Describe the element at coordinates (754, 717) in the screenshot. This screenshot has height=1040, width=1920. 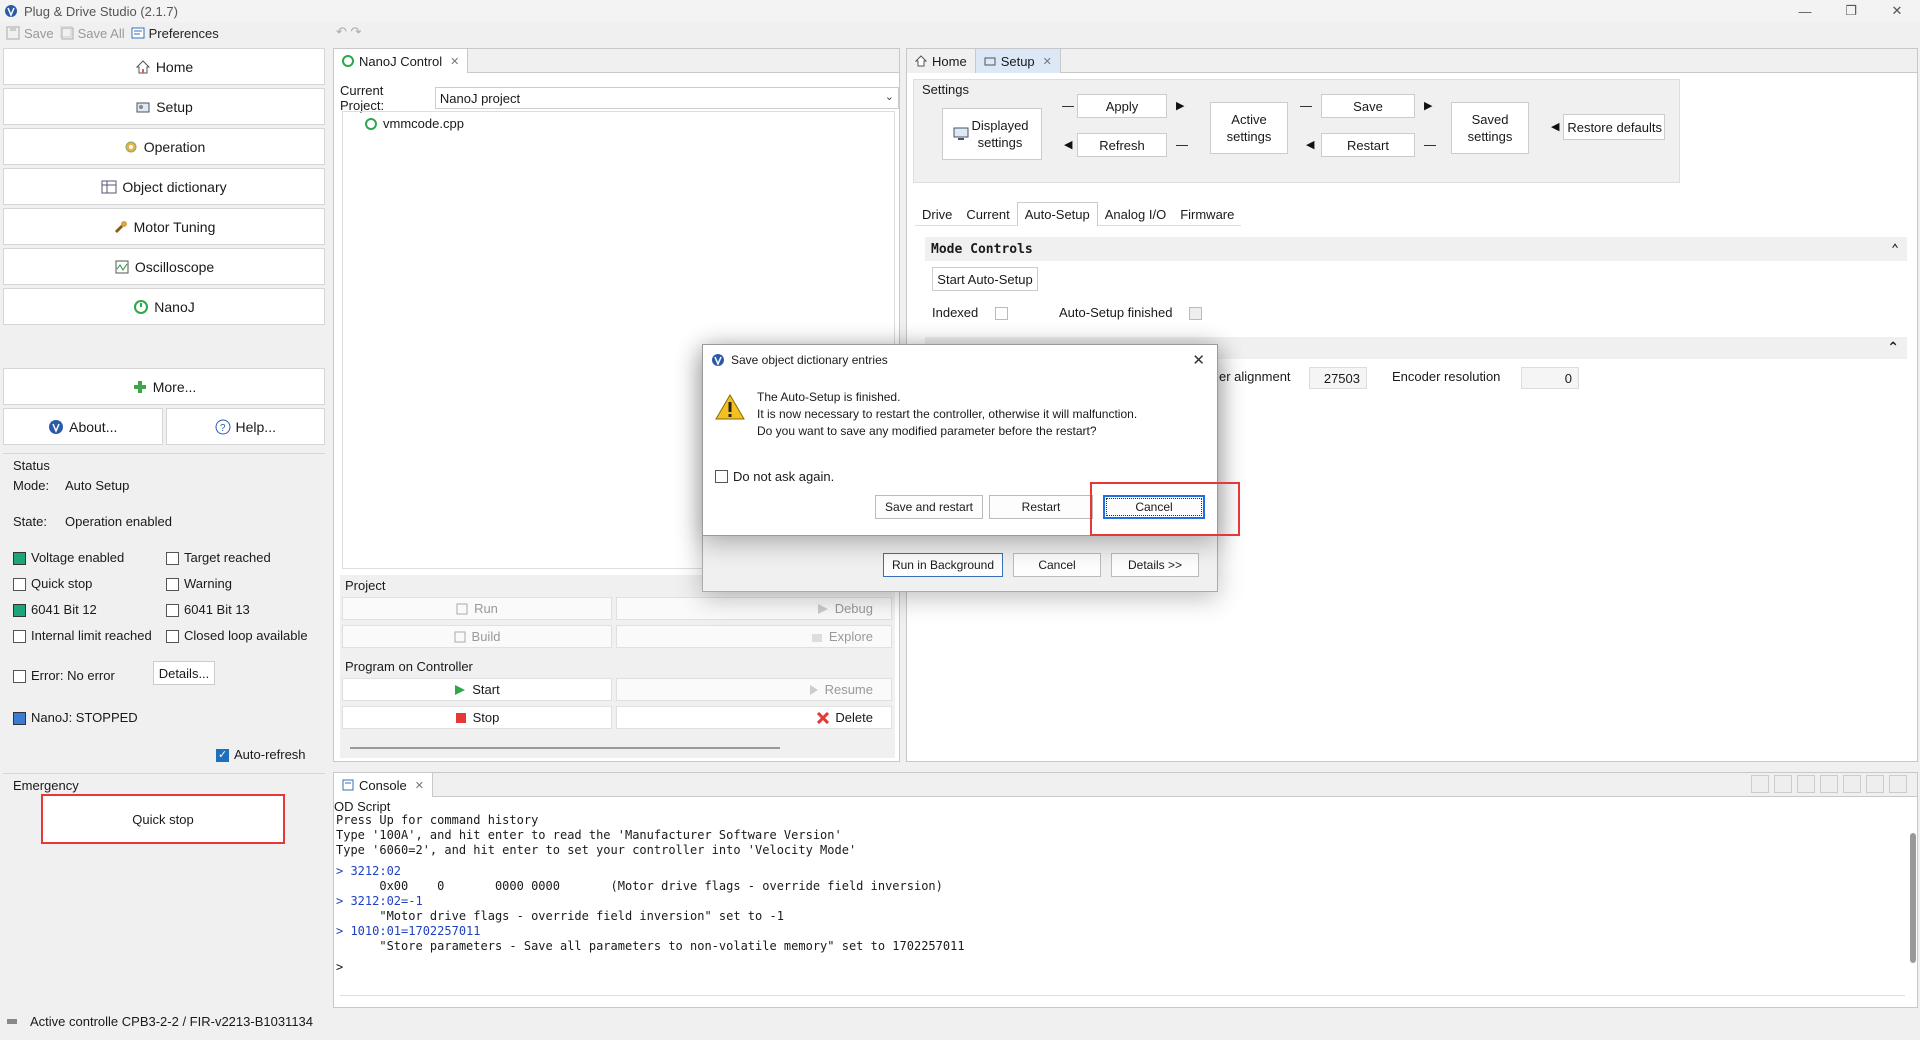
I see `delete-button: Delete` at that location.